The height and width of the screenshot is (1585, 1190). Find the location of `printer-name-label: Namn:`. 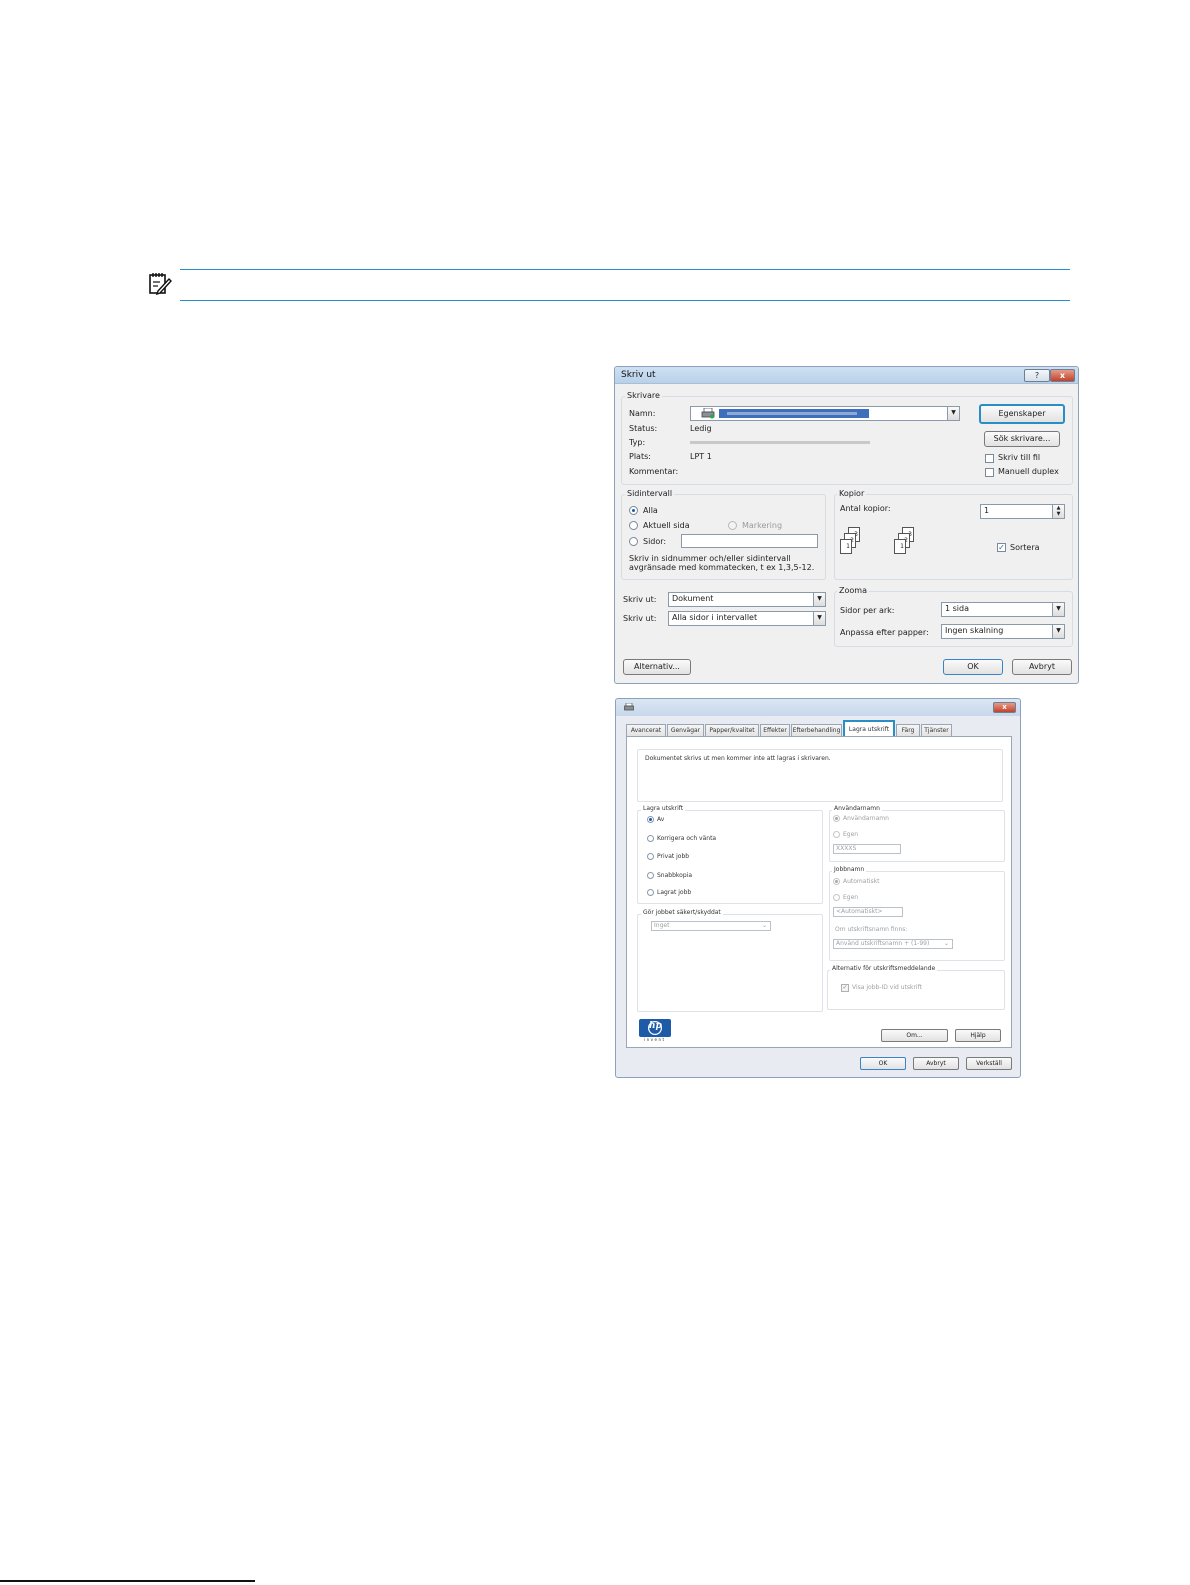

printer-name-label: Namn: is located at coordinates (642, 413).